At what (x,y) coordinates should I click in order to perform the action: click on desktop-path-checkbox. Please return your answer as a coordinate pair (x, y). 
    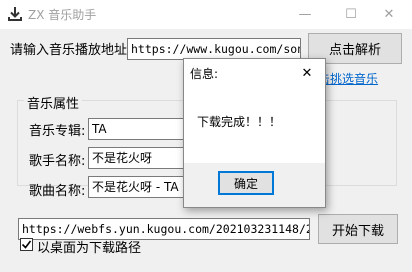
    Looking at the image, I should click on (26, 244).